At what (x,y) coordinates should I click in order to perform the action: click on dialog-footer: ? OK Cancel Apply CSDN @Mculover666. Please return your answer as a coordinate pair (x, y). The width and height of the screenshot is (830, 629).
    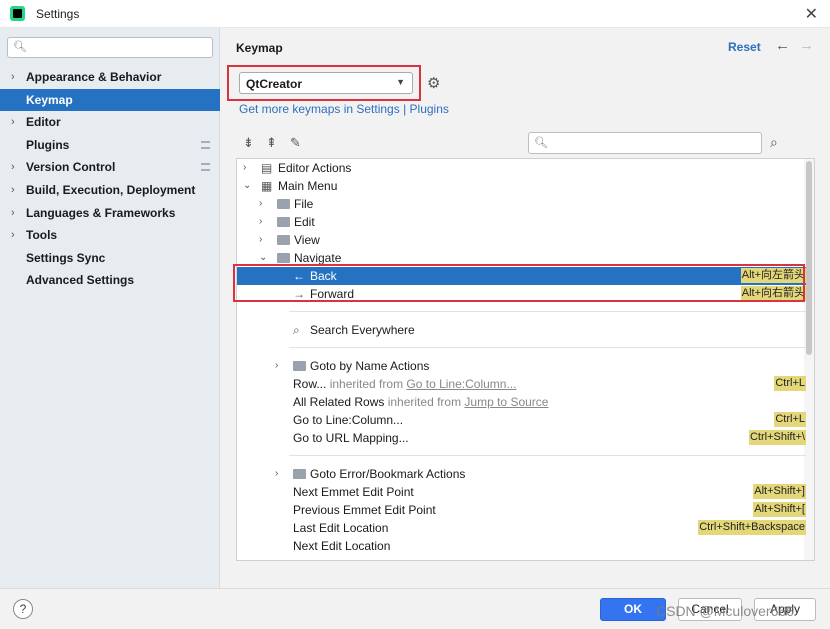
    Looking at the image, I should click on (415, 608).